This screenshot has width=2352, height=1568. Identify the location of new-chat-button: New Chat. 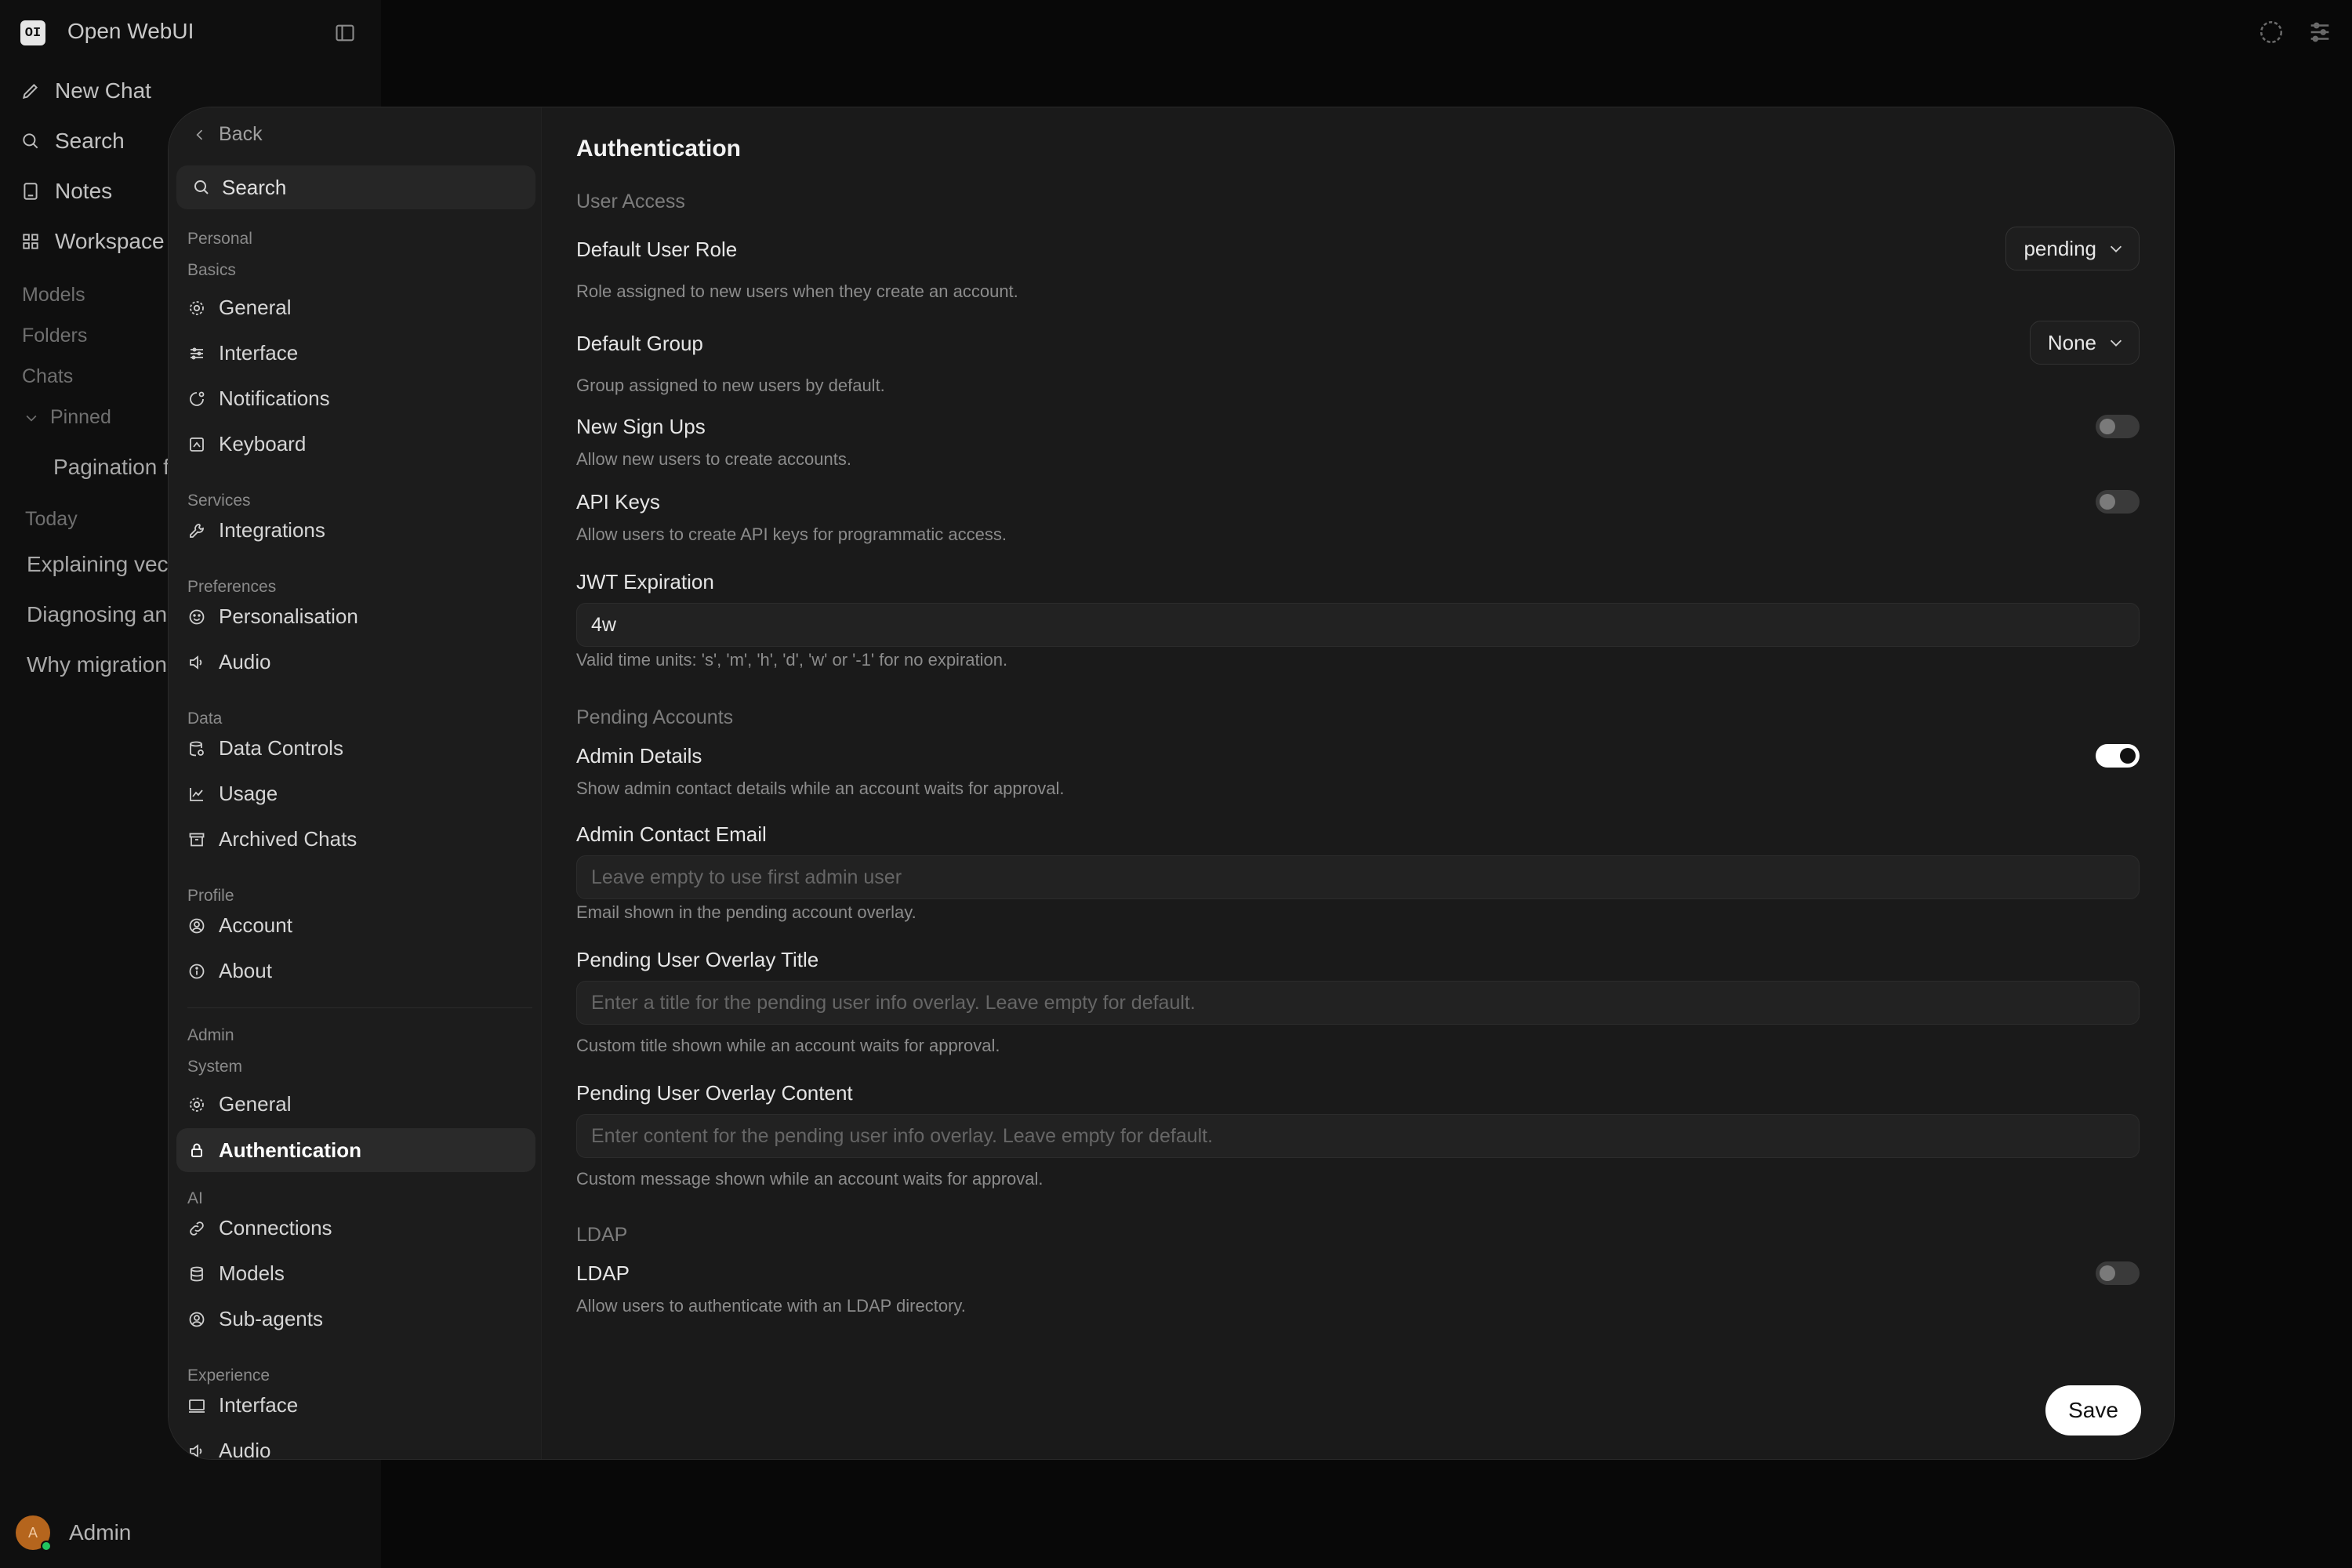
(85, 90).